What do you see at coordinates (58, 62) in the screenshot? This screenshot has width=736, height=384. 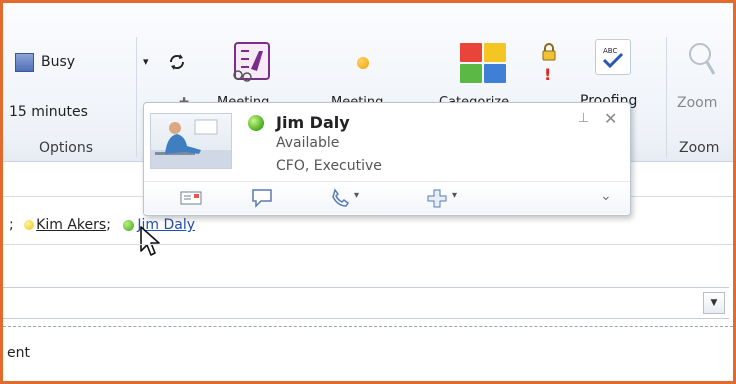 I see `presence-dropdown: Busy` at bounding box center [58, 62].